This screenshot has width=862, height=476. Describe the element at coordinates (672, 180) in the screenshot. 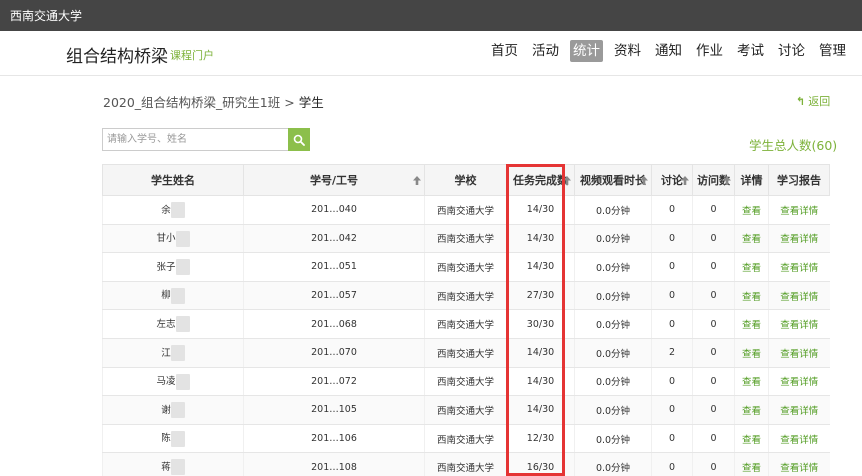

I see `col-header-discussion: 讨论` at that location.